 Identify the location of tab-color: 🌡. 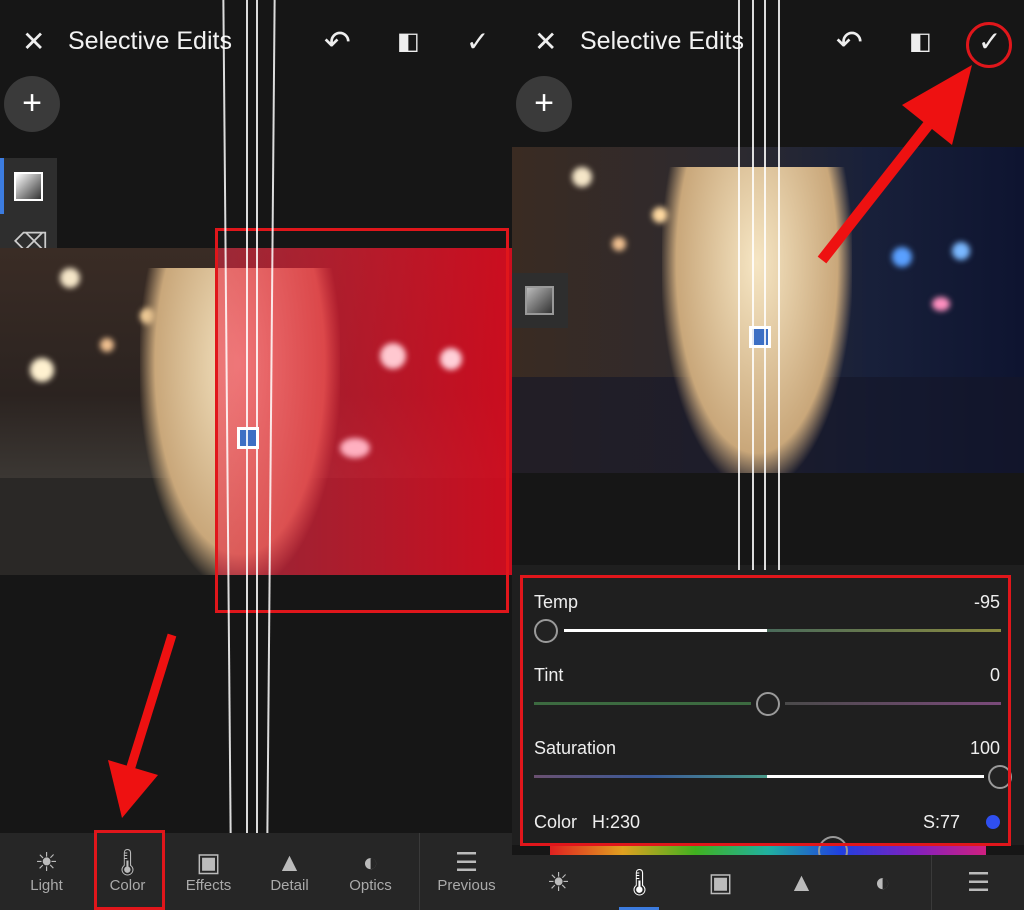
(639, 882).